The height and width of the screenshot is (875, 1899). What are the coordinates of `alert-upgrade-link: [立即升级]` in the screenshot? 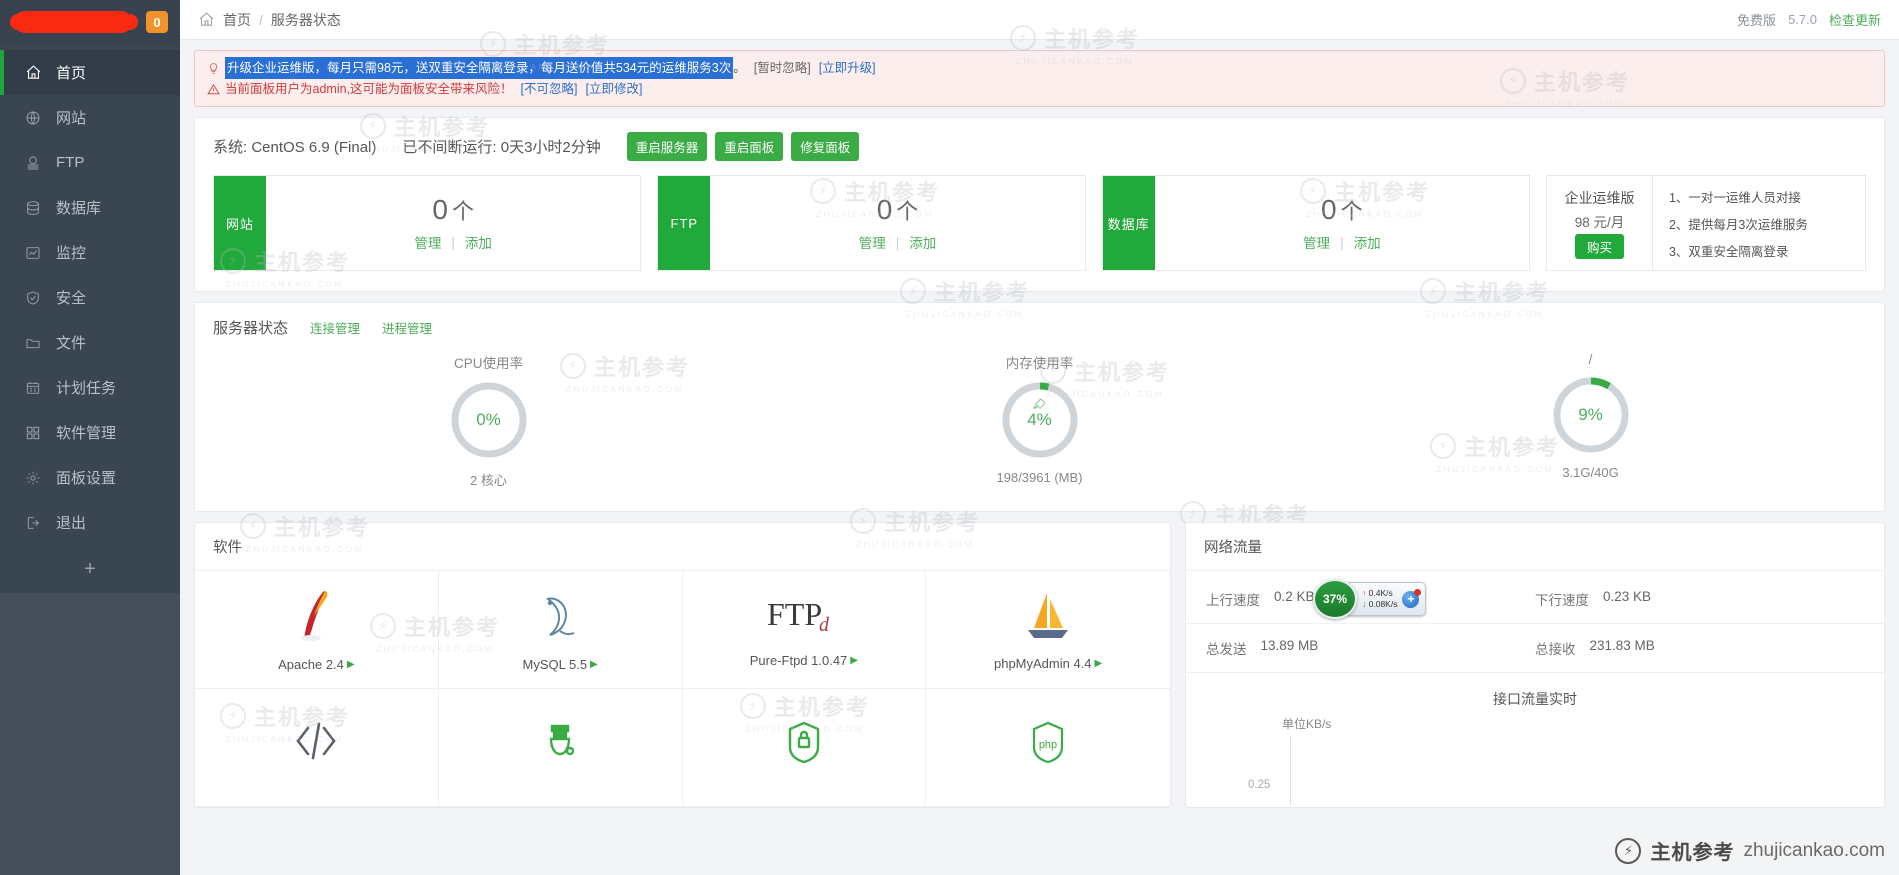 It's located at (847, 68).